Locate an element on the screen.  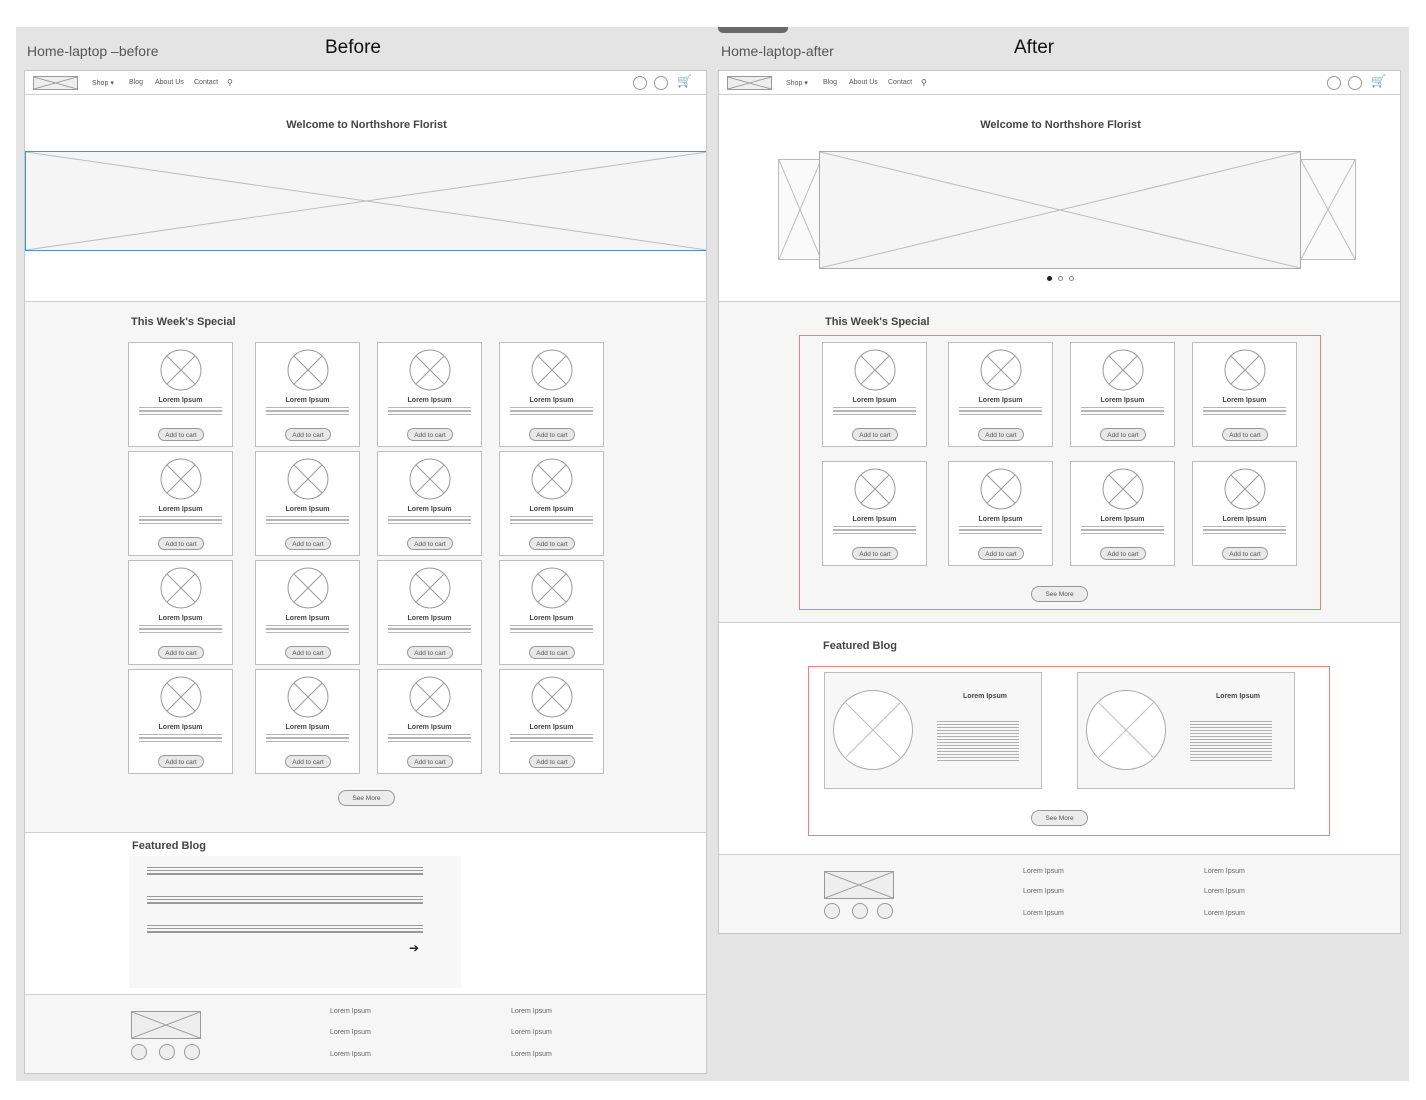
before-frame-name: Home-laptop –before is located at coordinates (93, 51).